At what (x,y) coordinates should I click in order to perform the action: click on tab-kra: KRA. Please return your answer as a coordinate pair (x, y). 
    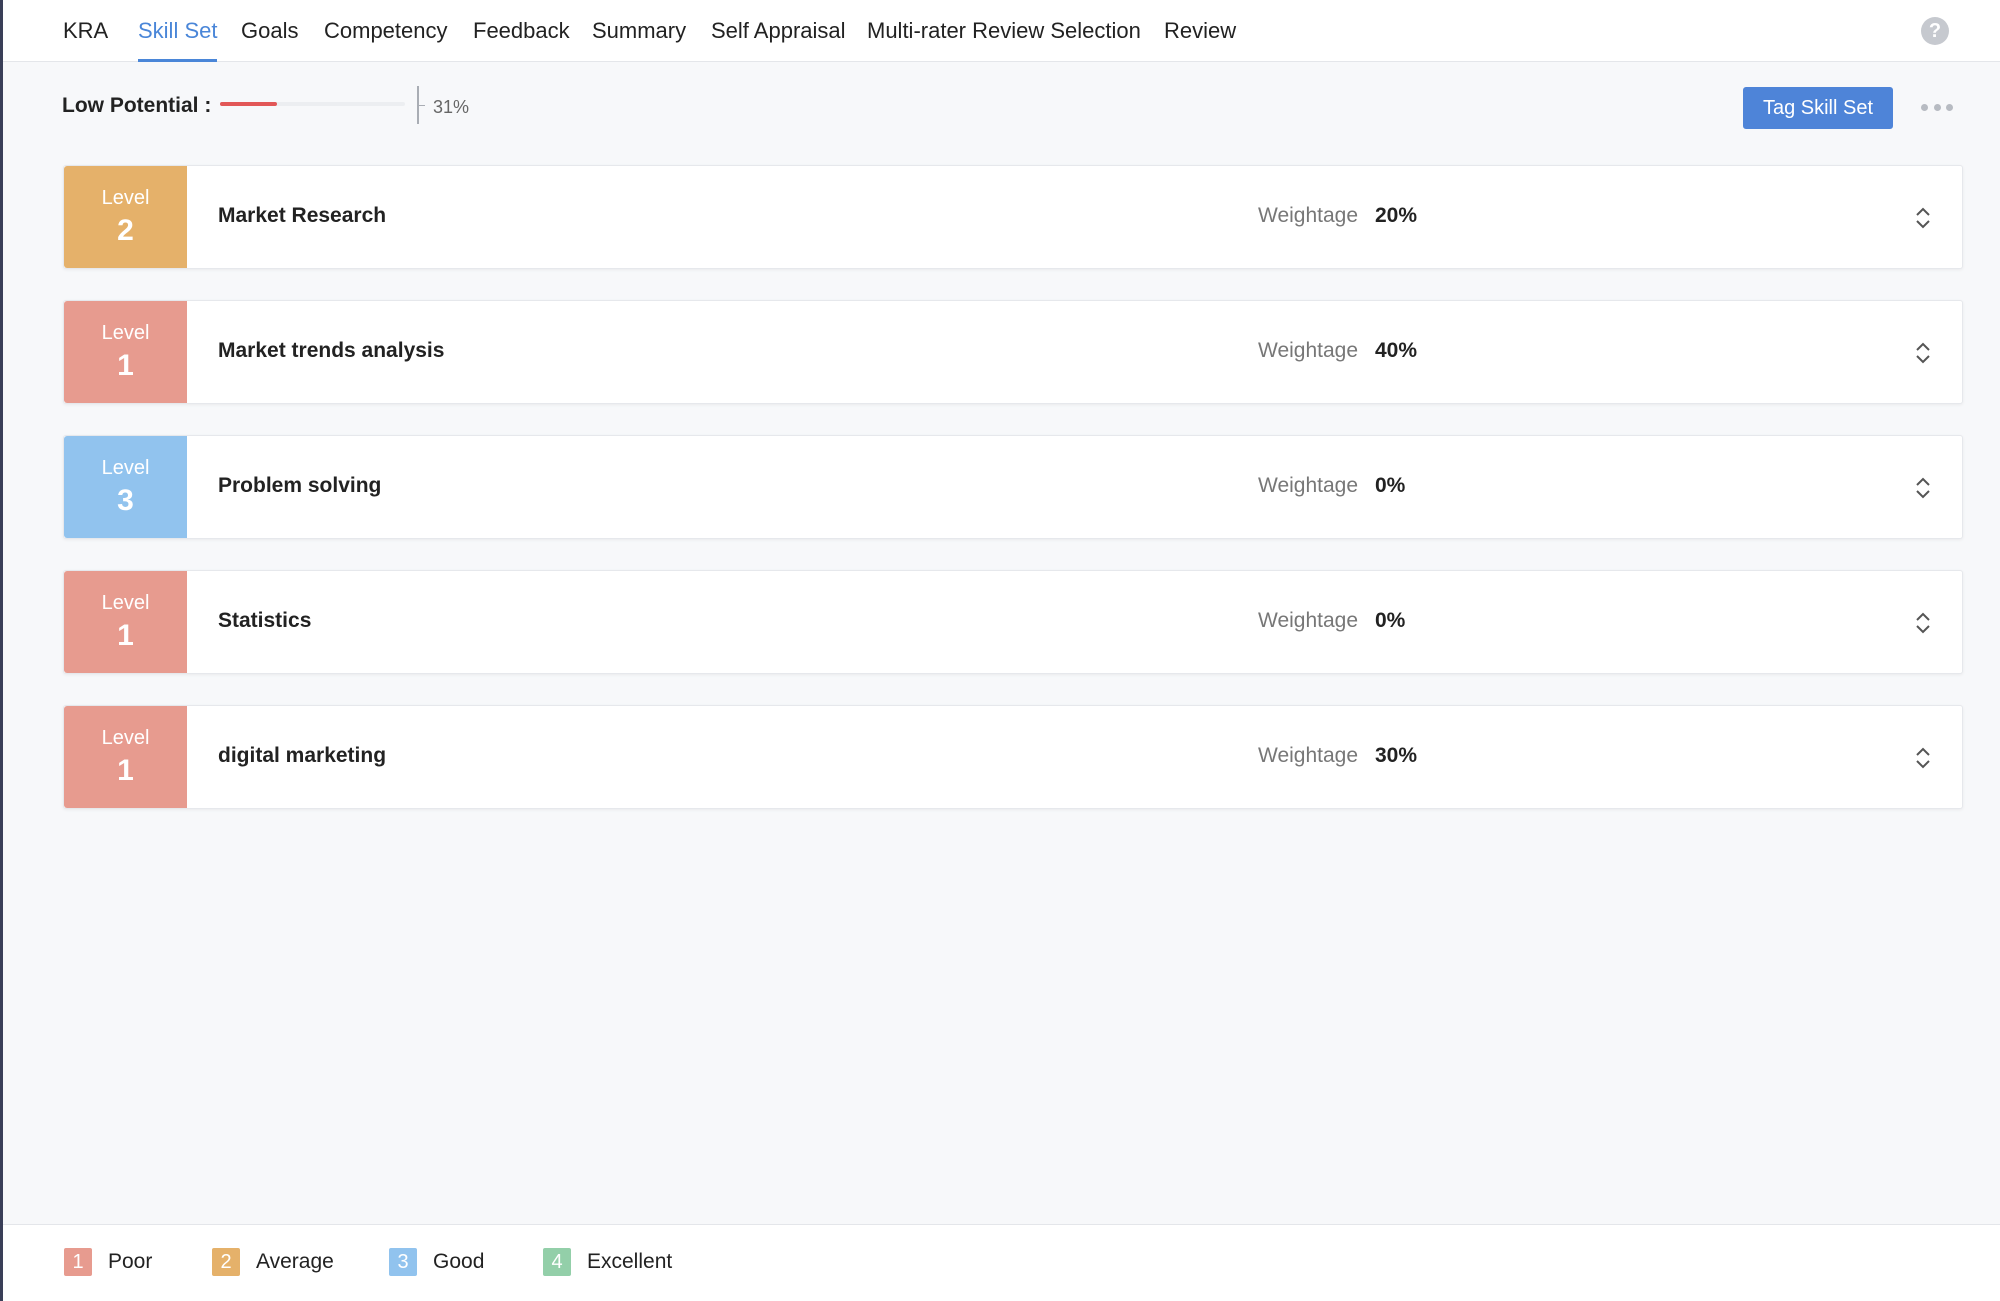
    Looking at the image, I should click on (85, 40).